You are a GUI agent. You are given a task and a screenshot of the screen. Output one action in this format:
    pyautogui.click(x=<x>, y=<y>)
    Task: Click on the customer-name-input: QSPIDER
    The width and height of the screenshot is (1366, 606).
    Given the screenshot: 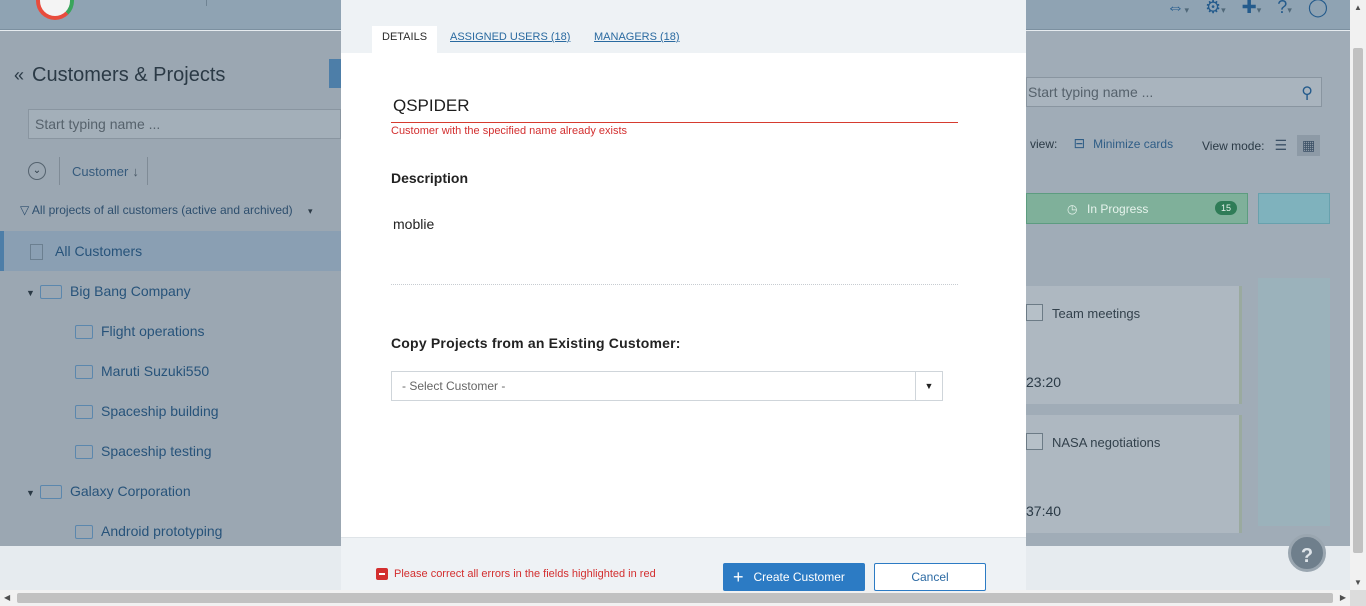 What is the action you would take?
    pyautogui.click(x=674, y=107)
    